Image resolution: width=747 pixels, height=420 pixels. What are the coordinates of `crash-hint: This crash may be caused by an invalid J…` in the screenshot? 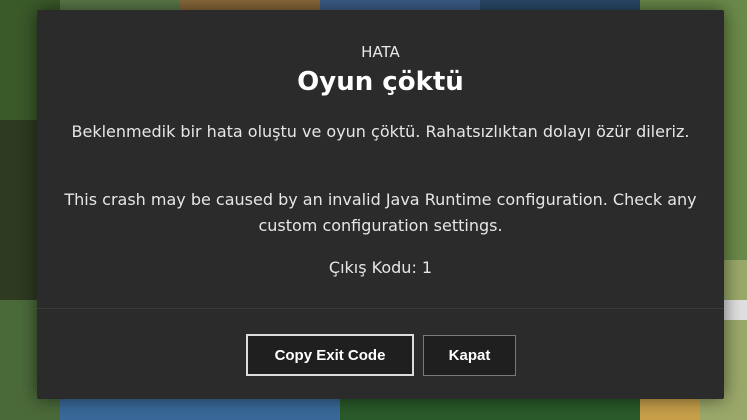 It's located at (380, 212).